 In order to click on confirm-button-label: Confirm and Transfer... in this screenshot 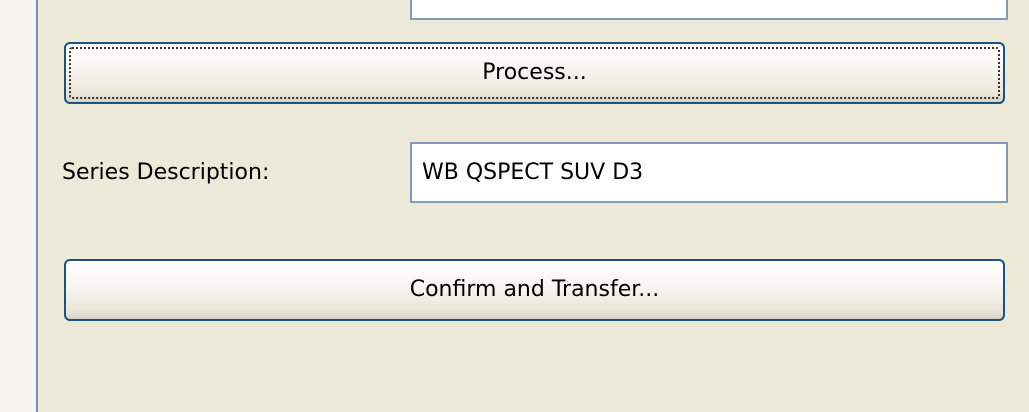, I will do `click(534, 289)`.